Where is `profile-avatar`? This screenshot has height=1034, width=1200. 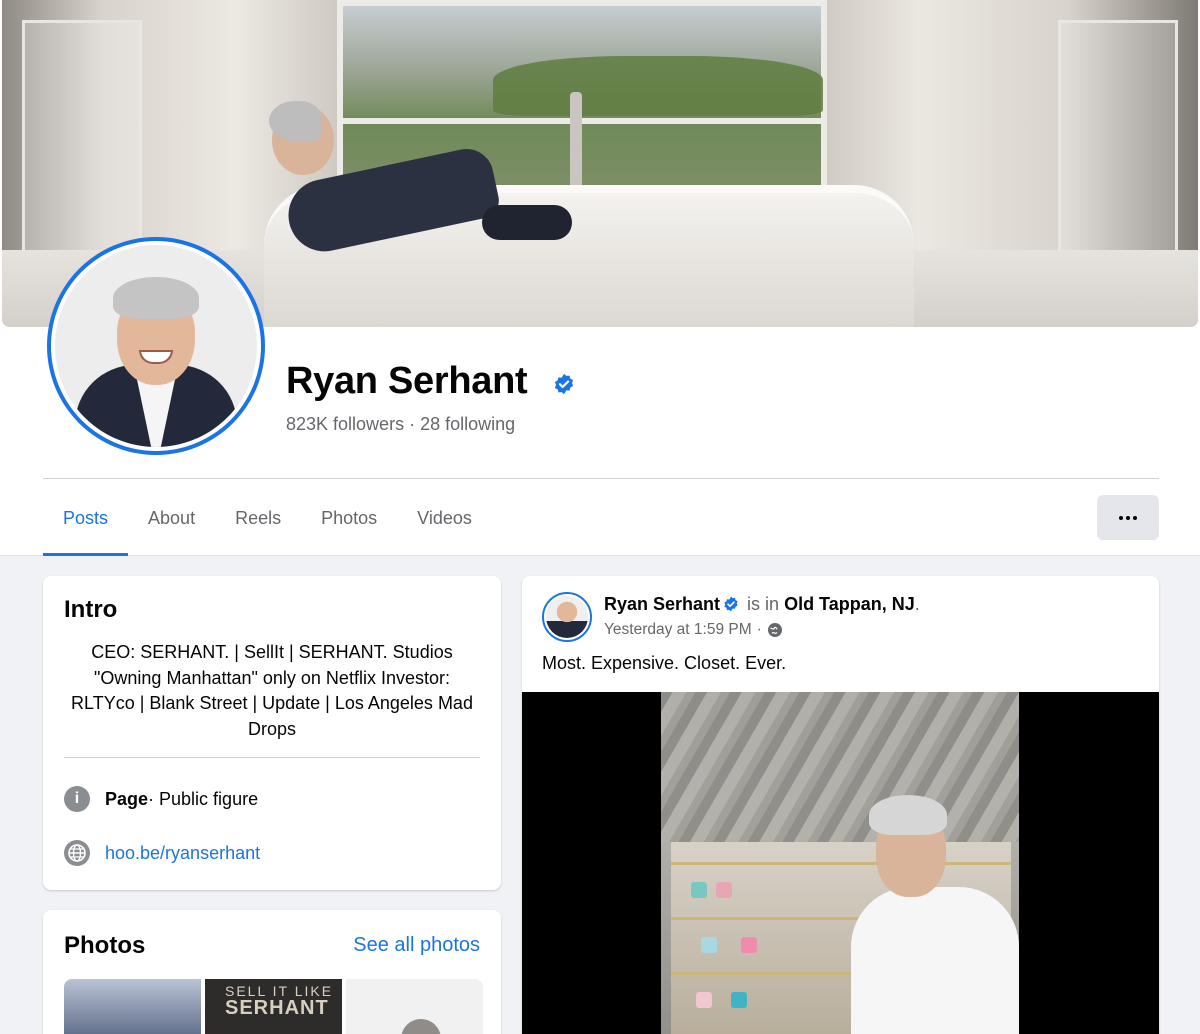 profile-avatar is located at coordinates (156, 346).